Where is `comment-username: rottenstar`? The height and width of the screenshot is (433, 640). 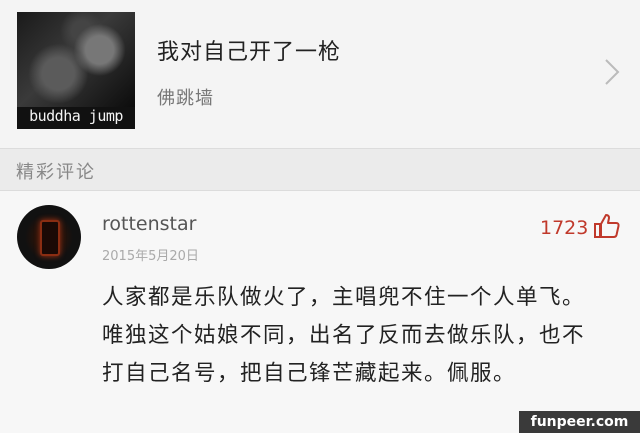 comment-username: rottenstar is located at coordinates (149, 224).